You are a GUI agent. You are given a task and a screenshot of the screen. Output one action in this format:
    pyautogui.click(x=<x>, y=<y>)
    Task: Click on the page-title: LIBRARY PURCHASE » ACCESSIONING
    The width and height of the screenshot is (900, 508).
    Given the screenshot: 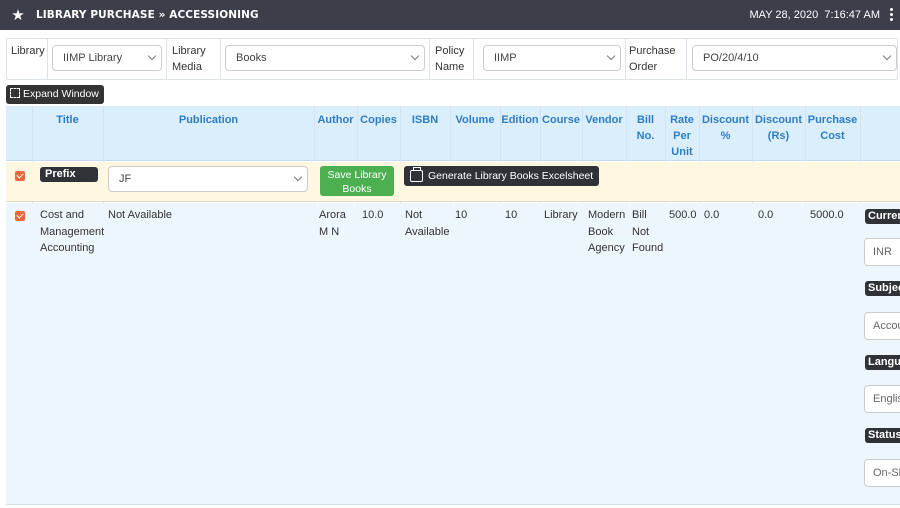 What is the action you would take?
    pyautogui.click(x=147, y=15)
    